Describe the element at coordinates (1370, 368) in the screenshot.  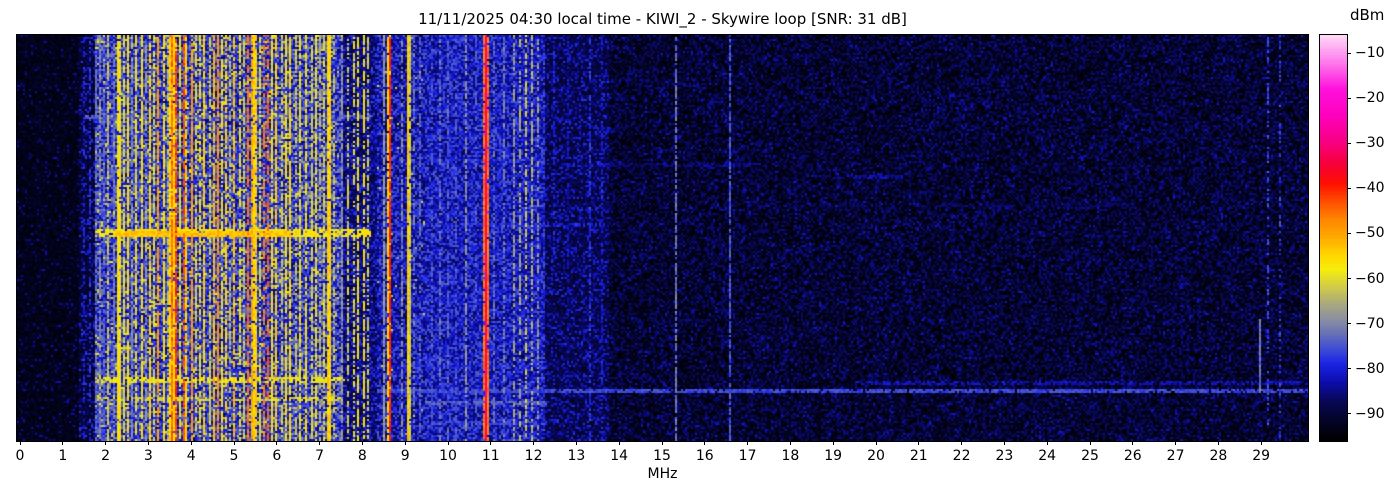
I see `colorbar-tick-label: −80` at that location.